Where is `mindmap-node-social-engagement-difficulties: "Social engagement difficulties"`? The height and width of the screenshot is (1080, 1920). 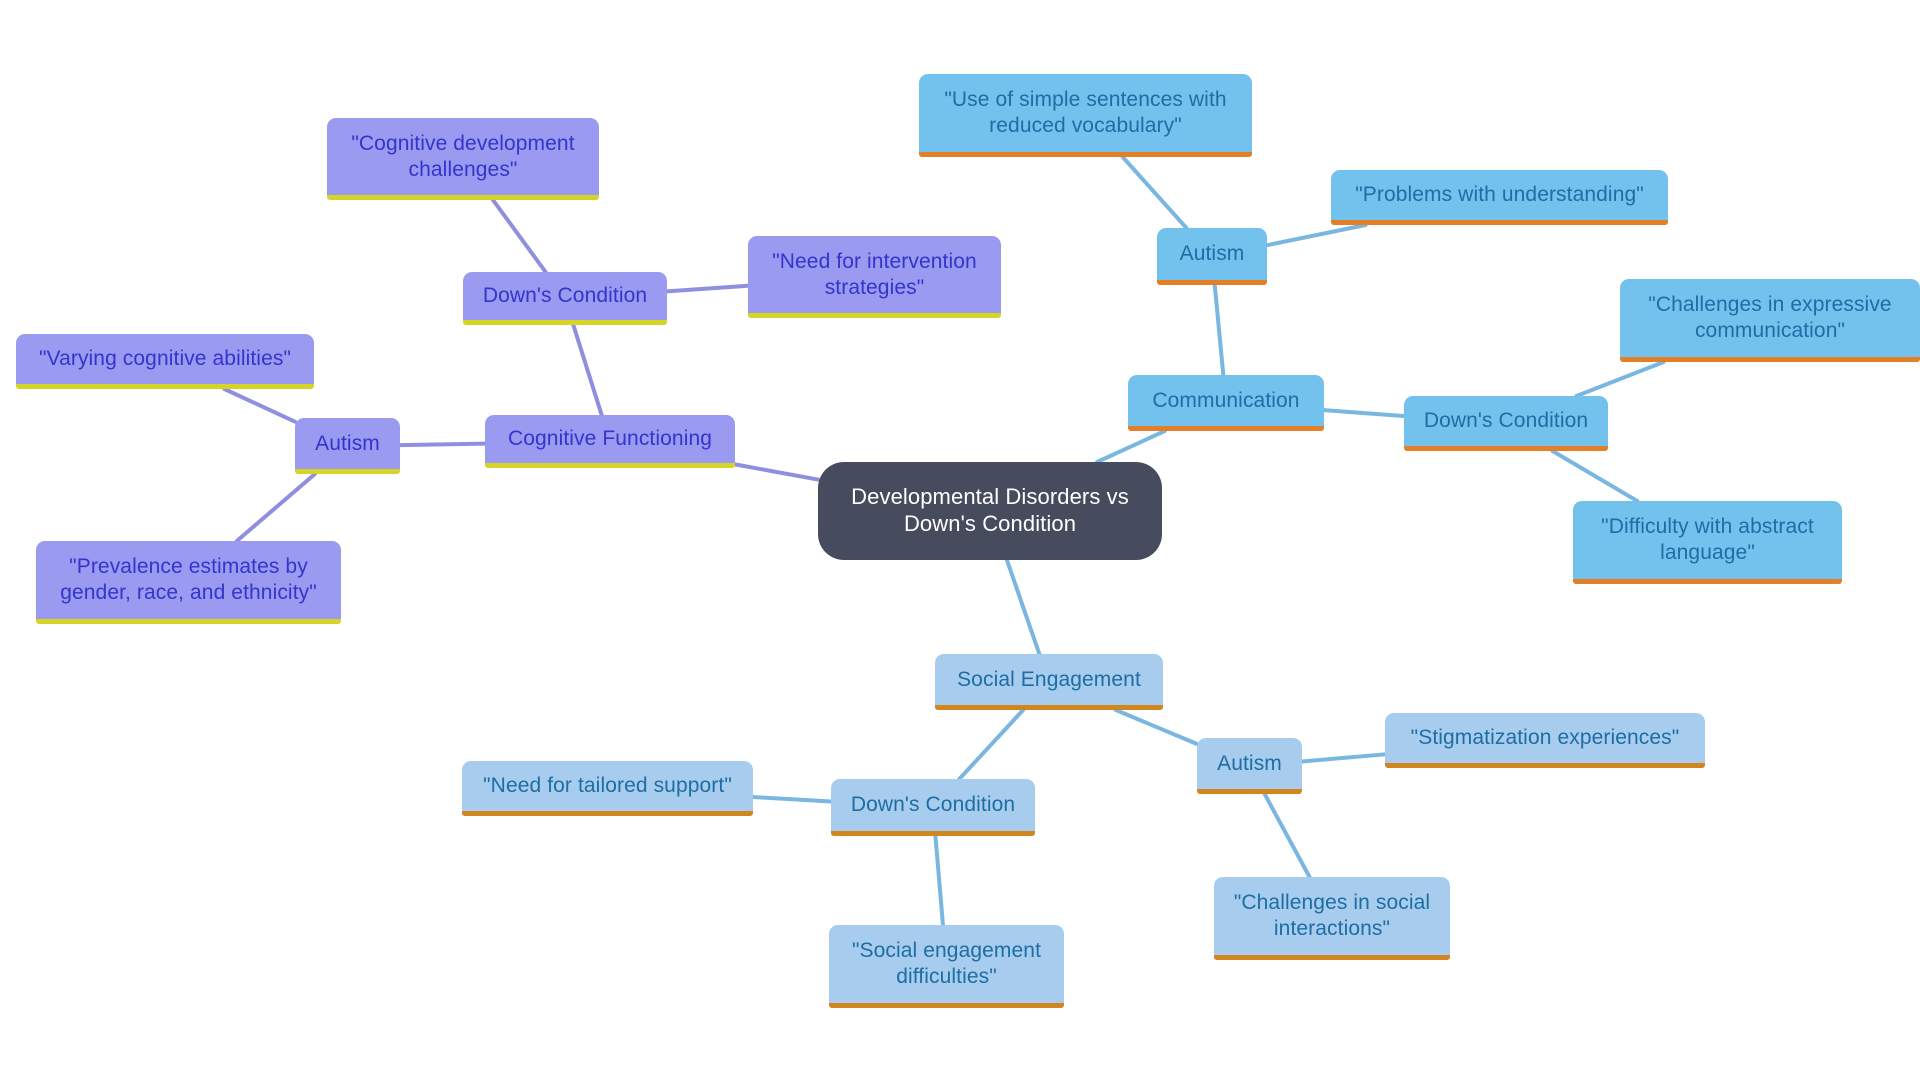 mindmap-node-social-engagement-difficulties: "Social engagement difficulties" is located at coordinates (946, 966).